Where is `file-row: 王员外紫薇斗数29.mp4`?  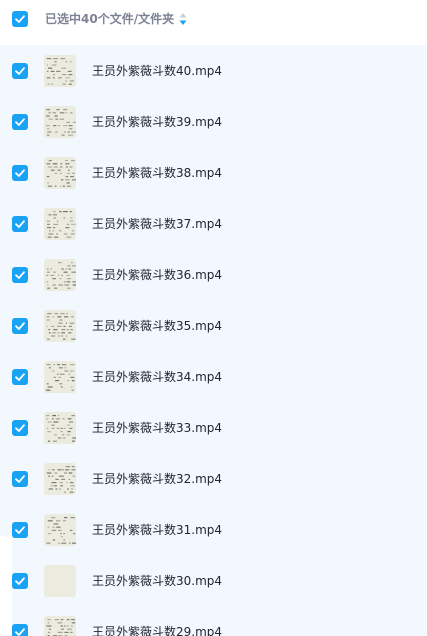
file-row: 王员外紫薇斗数29.mp4 is located at coordinates (213, 621).